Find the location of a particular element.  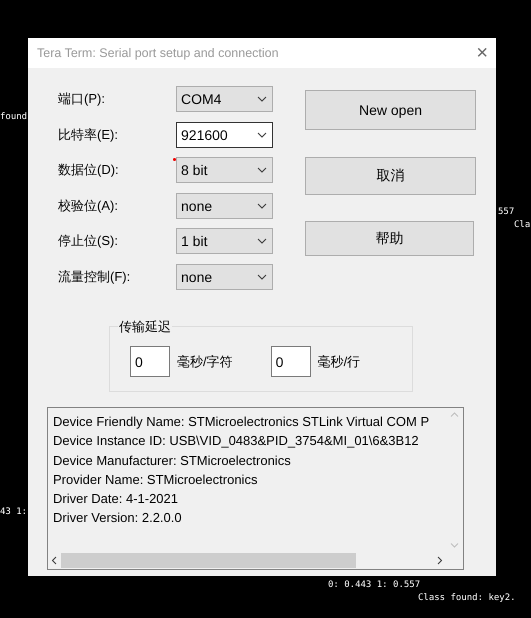

field-label: 停止位(S): is located at coordinates (88, 241).